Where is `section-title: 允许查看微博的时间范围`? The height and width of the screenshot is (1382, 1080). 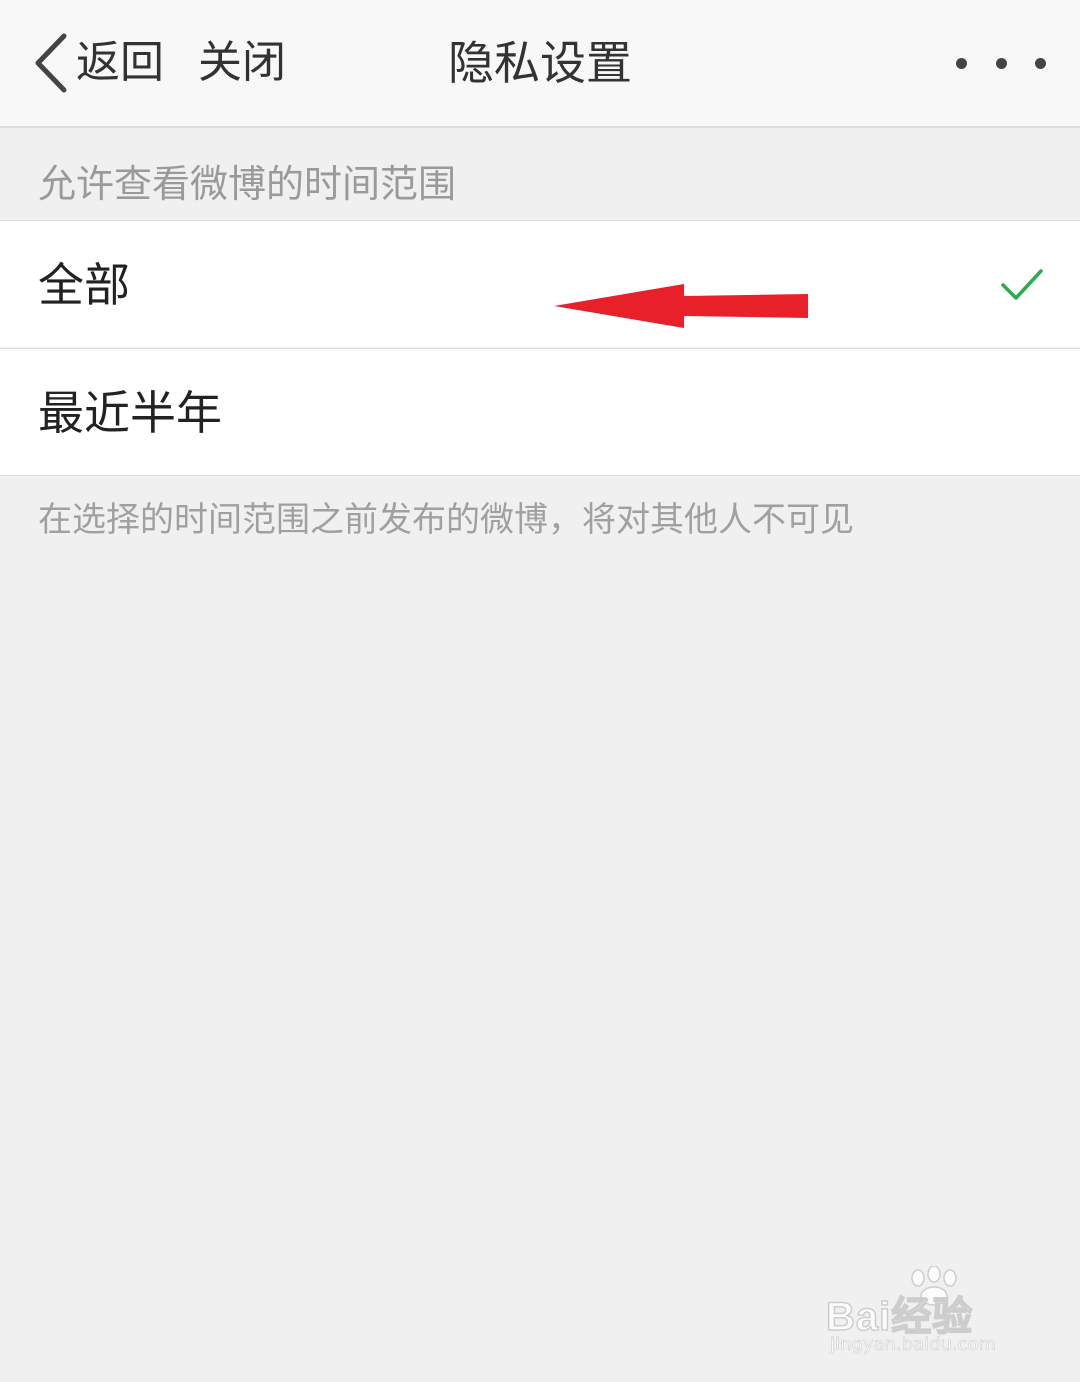
section-title: 允许查看微博的时间范围 is located at coordinates (247, 184).